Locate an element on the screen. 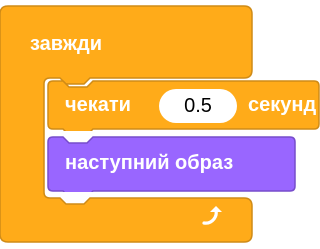 This screenshot has width=320, height=249. wait-label: чекати is located at coordinates (98, 105).